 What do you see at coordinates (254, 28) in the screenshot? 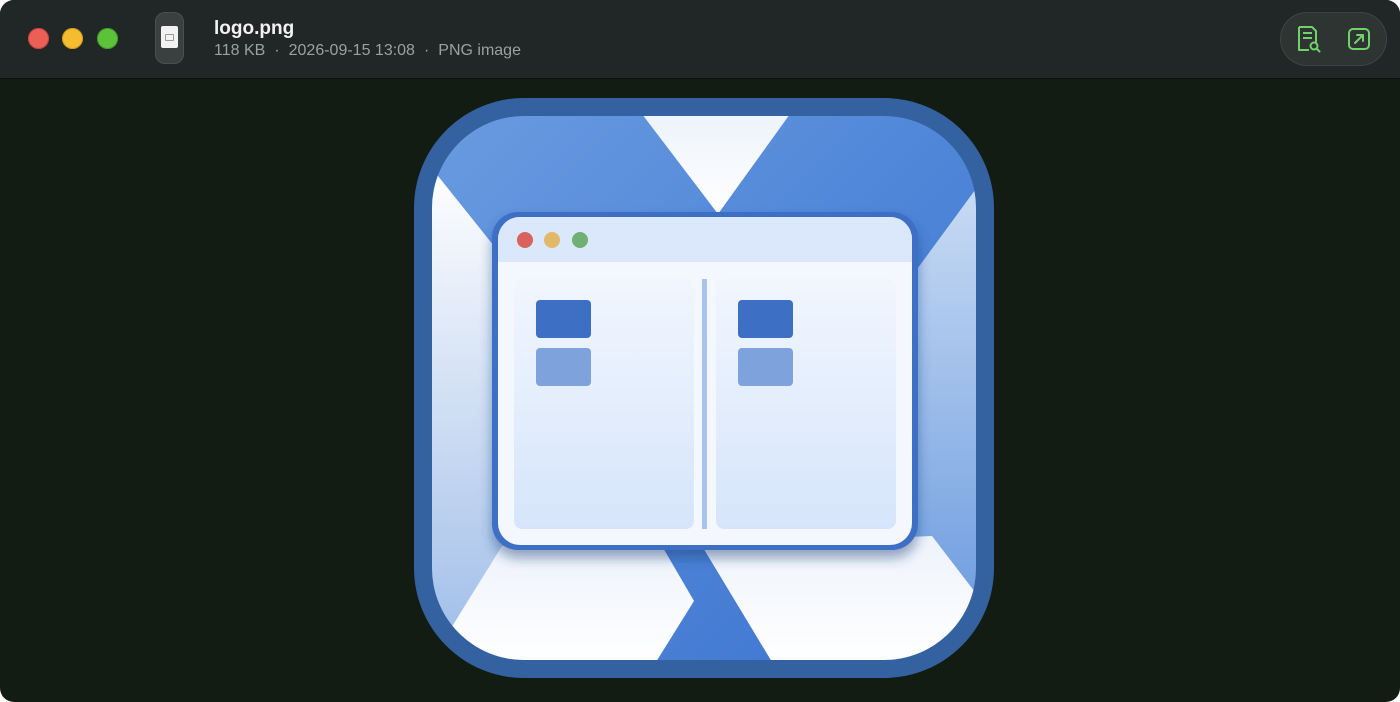
I see `file-name: logo.png` at bounding box center [254, 28].